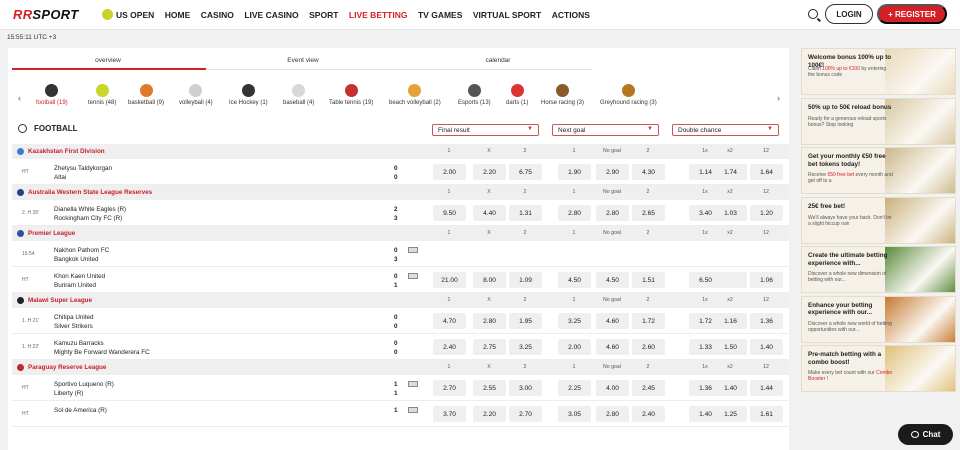 The image size is (960, 450). I want to click on nav-item: ACTIONS, so click(571, 15).